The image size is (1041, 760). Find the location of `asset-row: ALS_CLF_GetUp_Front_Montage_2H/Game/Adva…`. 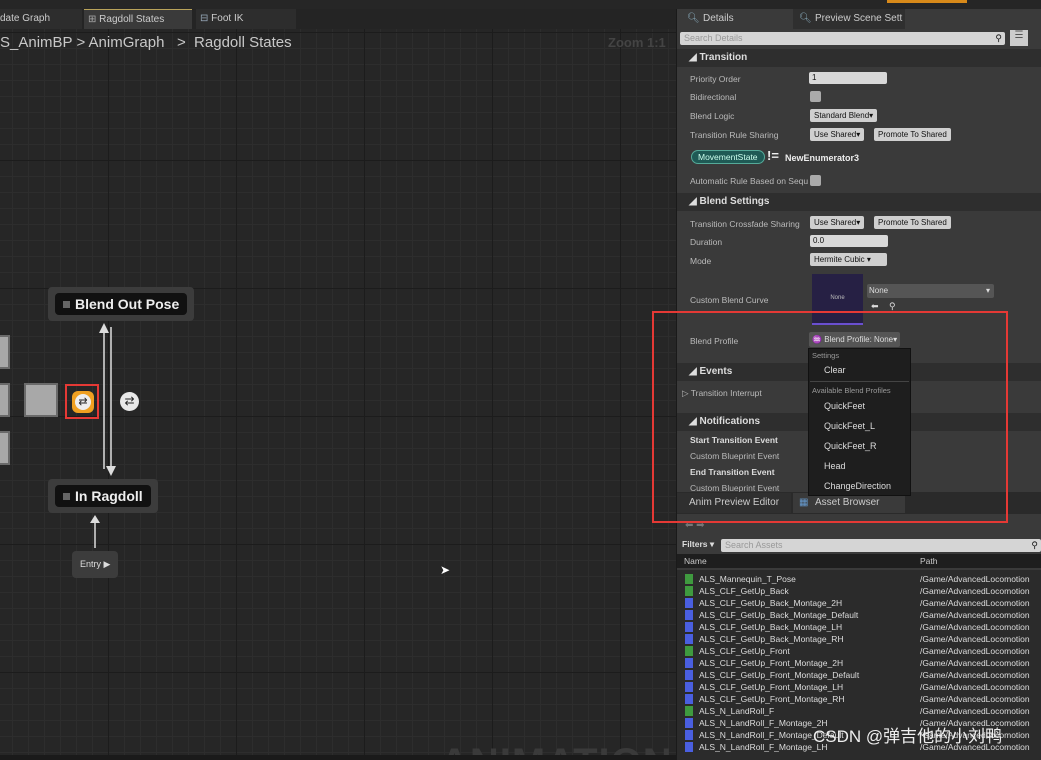

asset-row: ALS_CLF_GetUp_Front_Montage_2H/Game/Adva… is located at coordinates (863, 663).